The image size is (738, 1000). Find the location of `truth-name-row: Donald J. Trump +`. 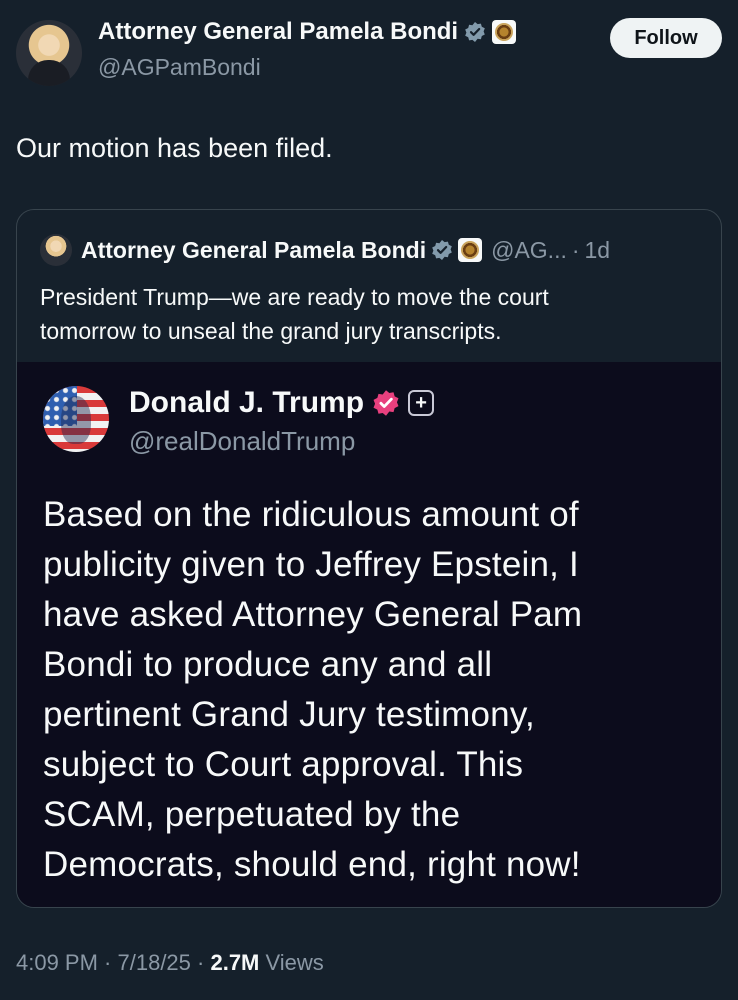

truth-name-row: Donald J. Trump + is located at coordinates (282, 403).